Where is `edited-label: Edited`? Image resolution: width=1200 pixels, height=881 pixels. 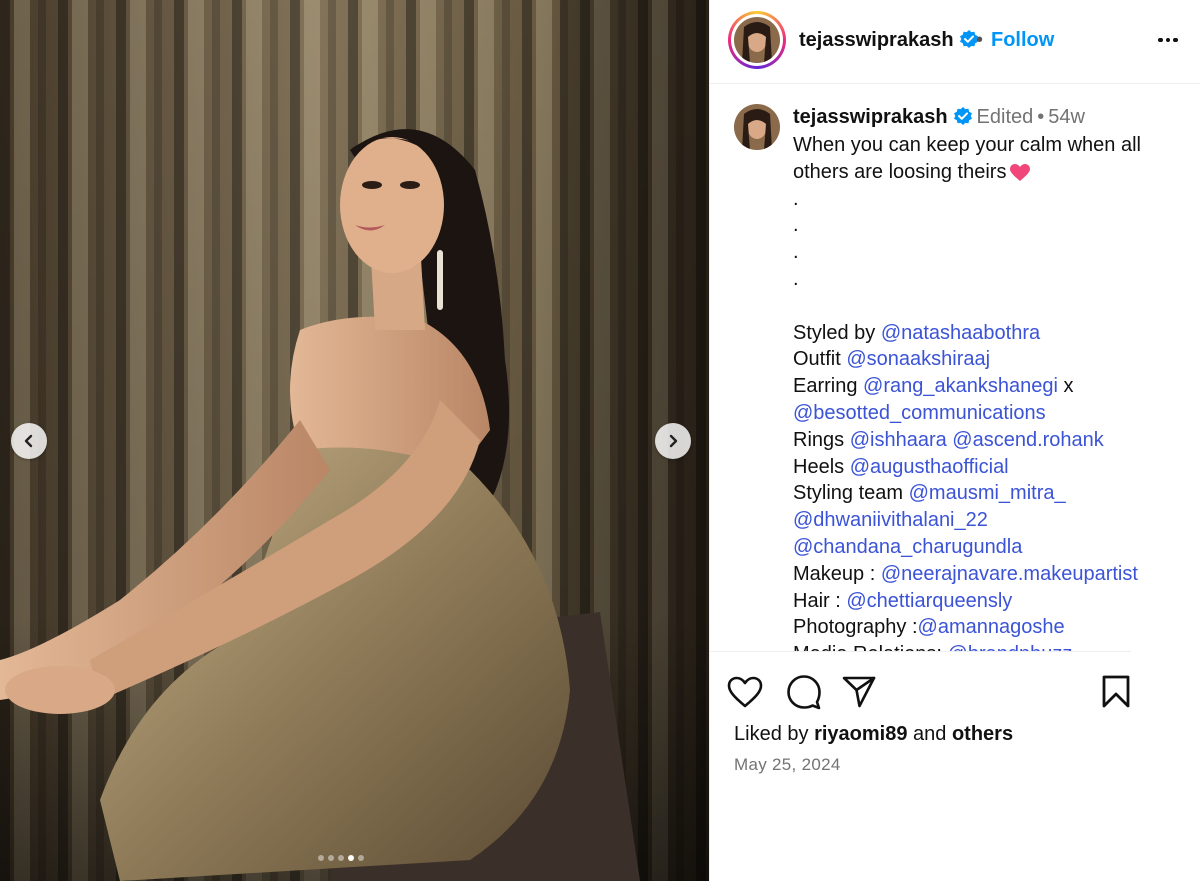
edited-label: Edited is located at coordinates (1005, 117).